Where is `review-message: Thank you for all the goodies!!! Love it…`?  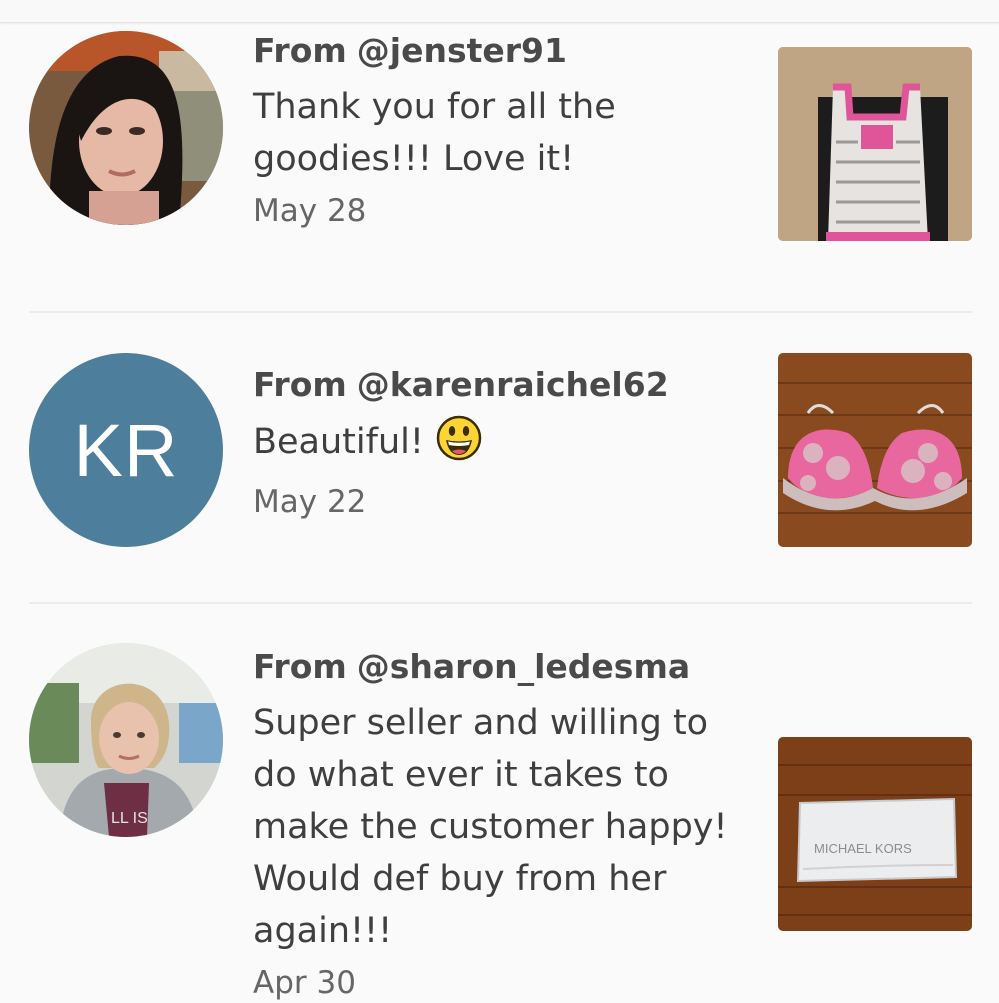
review-message: Thank you for all the goodies!!! Love it… is located at coordinates (434, 133).